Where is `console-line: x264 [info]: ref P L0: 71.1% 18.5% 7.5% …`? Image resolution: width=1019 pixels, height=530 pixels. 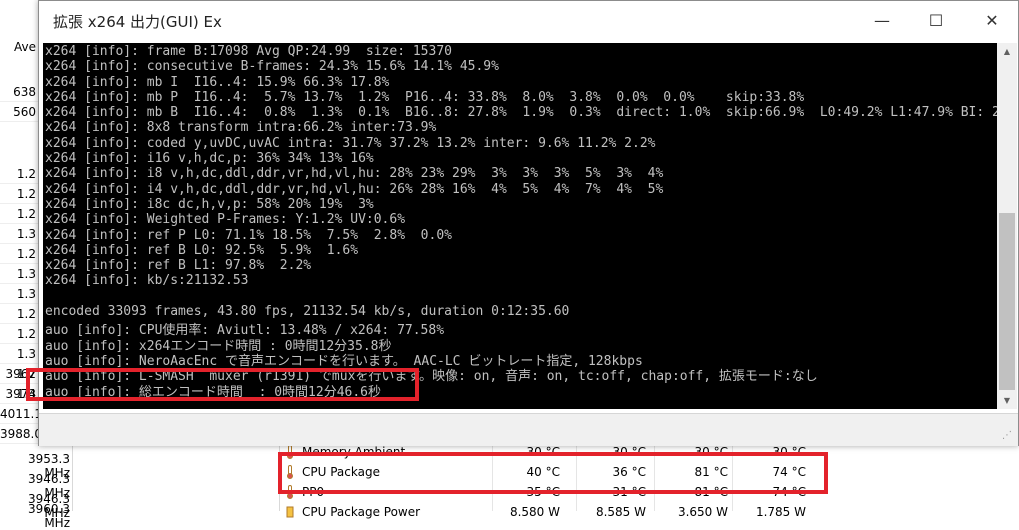 console-line: x264 [info]: ref P L0: 71.1% 18.5% 7.5% … is located at coordinates (248, 235).